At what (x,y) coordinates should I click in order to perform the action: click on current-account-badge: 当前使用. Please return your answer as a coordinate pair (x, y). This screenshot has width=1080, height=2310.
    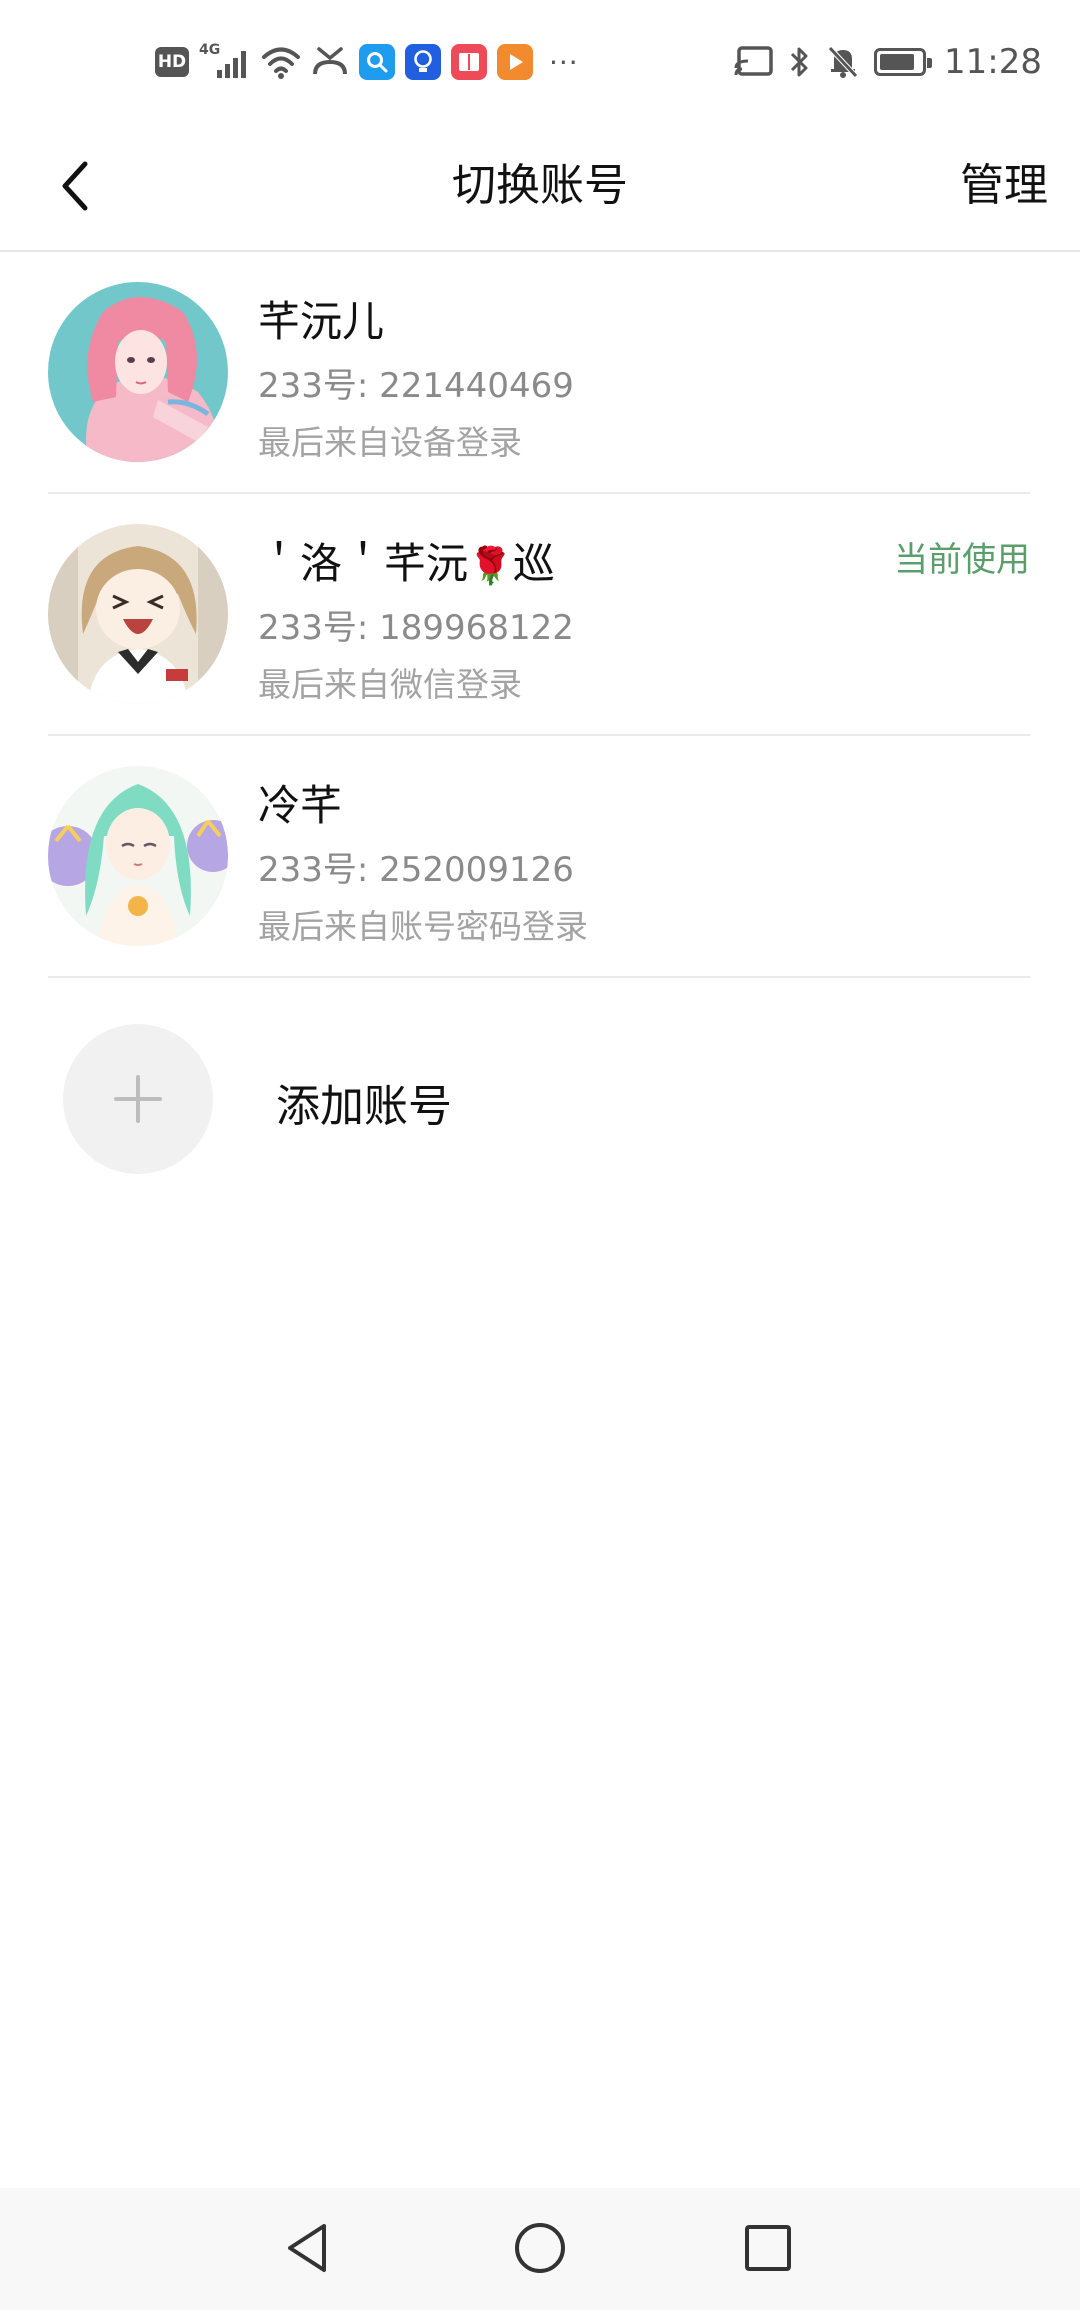
    Looking at the image, I should click on (962, 560).